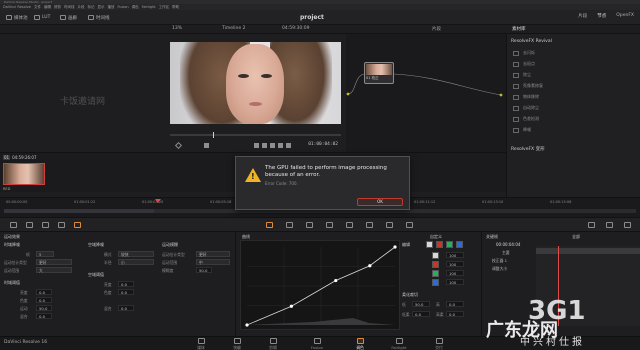  I want to click on fx-item: 色差检测, so click(526, 119).